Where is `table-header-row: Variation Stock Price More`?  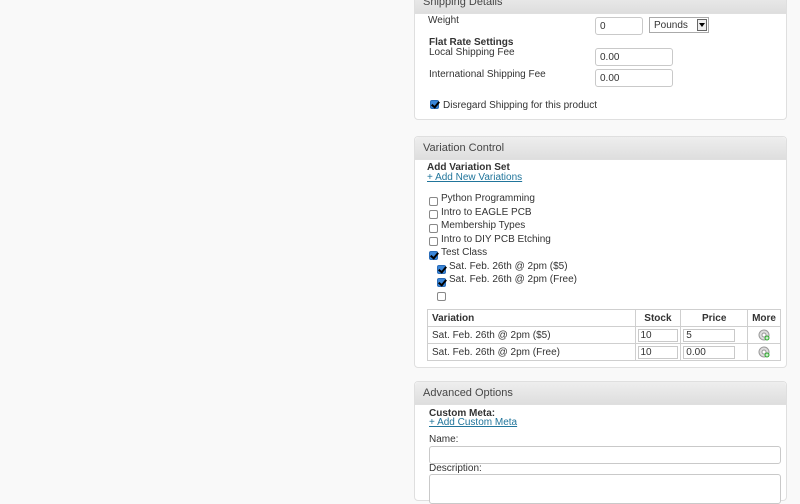 table-header-row: Variation Stock Price More is located at coordinates (604, 318).